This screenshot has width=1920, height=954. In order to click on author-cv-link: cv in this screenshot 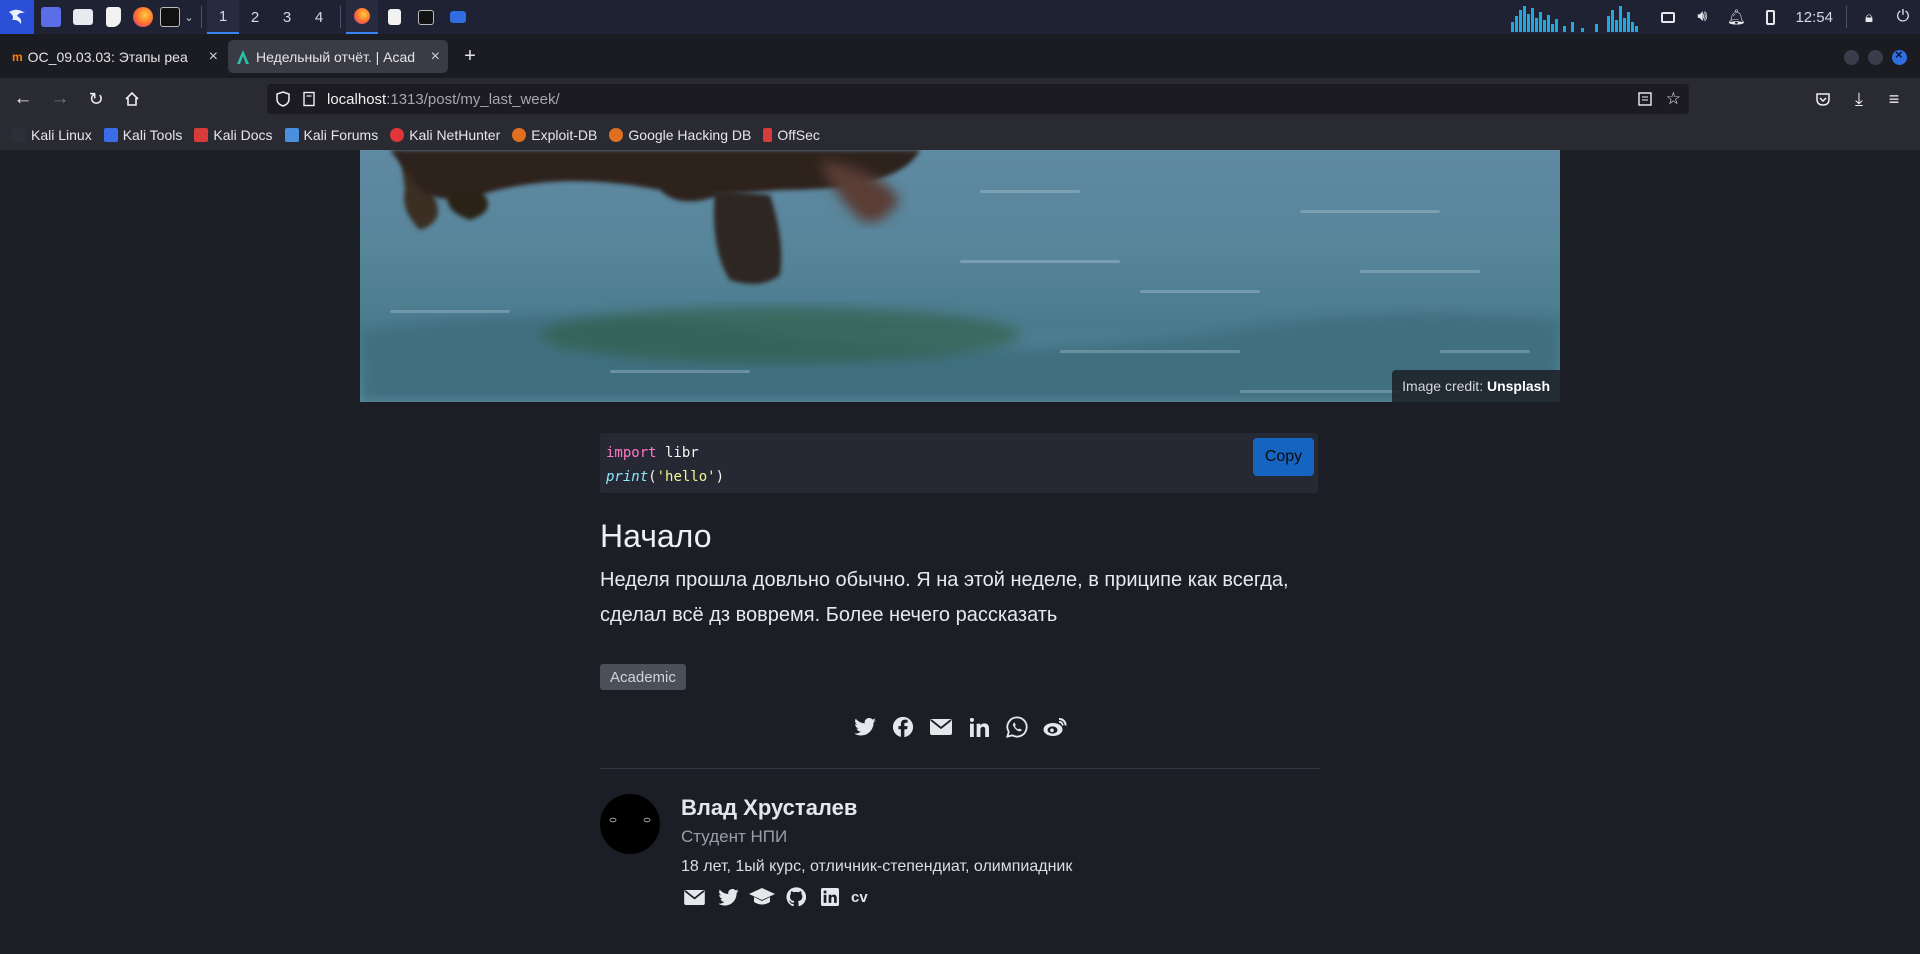, I will do `click(859, 897)`.